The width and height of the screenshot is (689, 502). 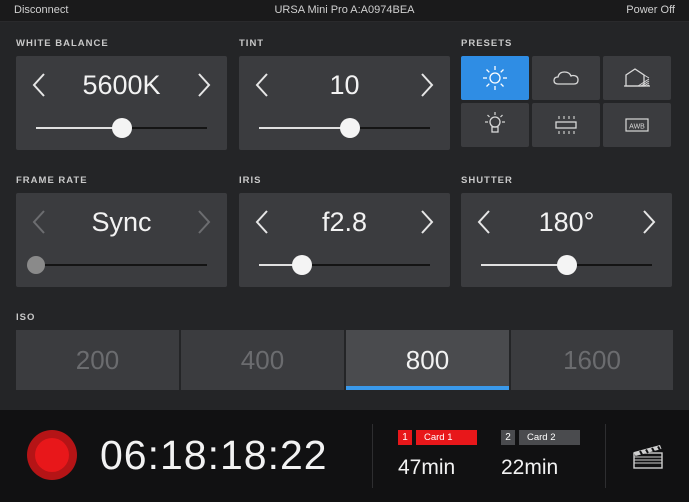 I want to click on record-button, so click(x=52, y=455).